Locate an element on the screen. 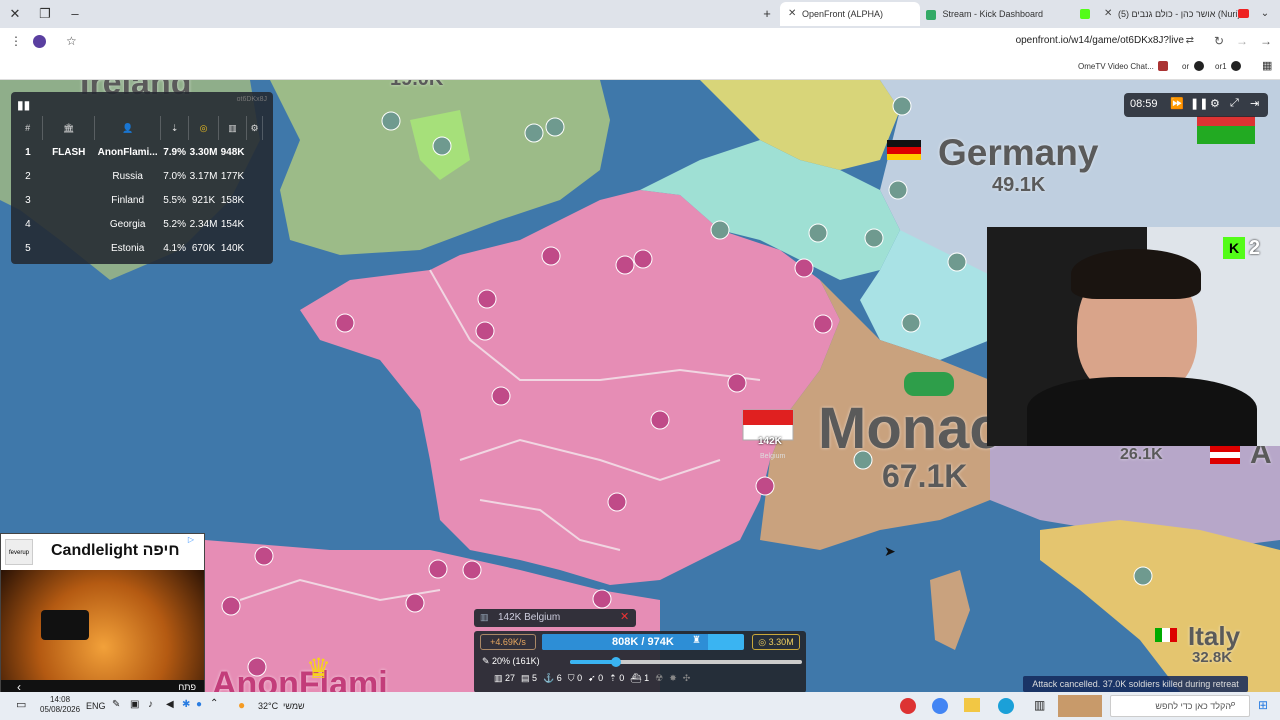 The height and width of the screenshot is (720, 1280). profile-avatar is located at coordinates (39, 41).